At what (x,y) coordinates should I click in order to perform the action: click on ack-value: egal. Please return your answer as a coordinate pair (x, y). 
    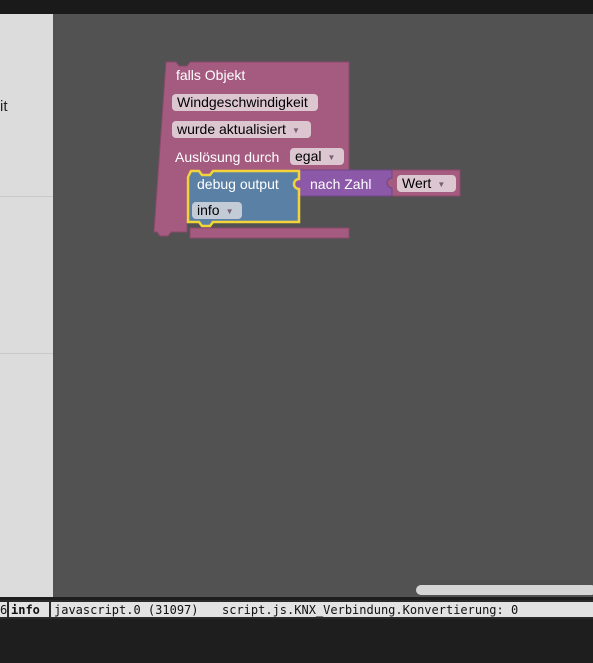
    Looking at the image, I should click on (308, 156).